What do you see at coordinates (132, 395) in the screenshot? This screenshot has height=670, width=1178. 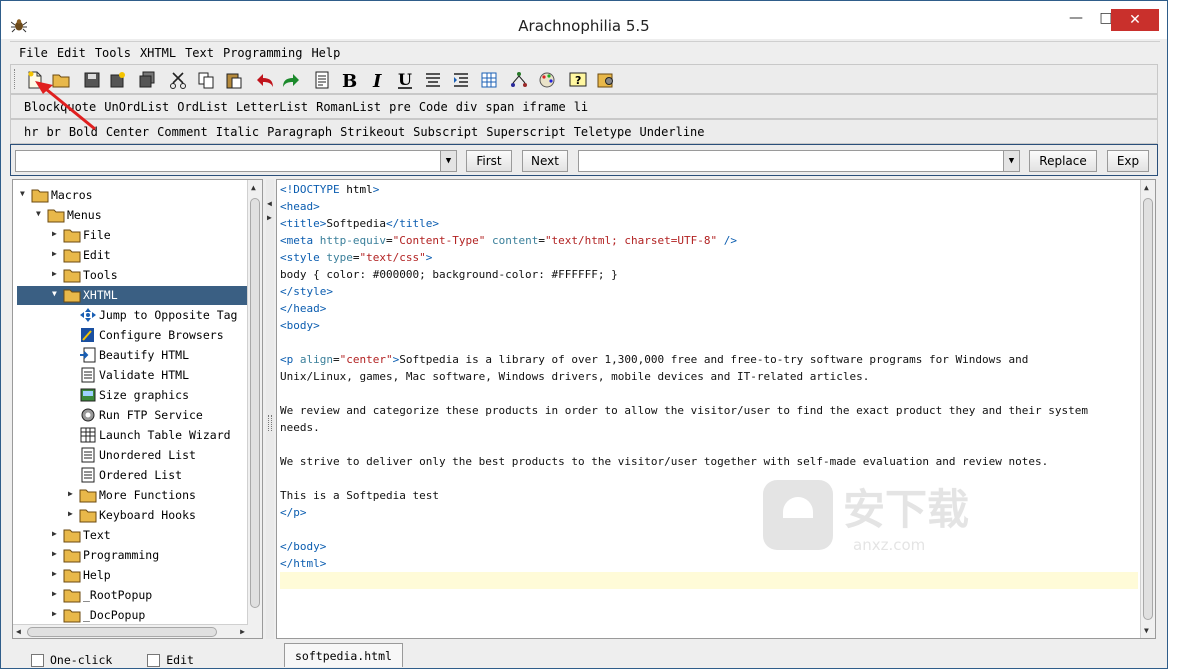 I see `tree-node-size-graphics: Size graphics` at bounding box center [132, 395].